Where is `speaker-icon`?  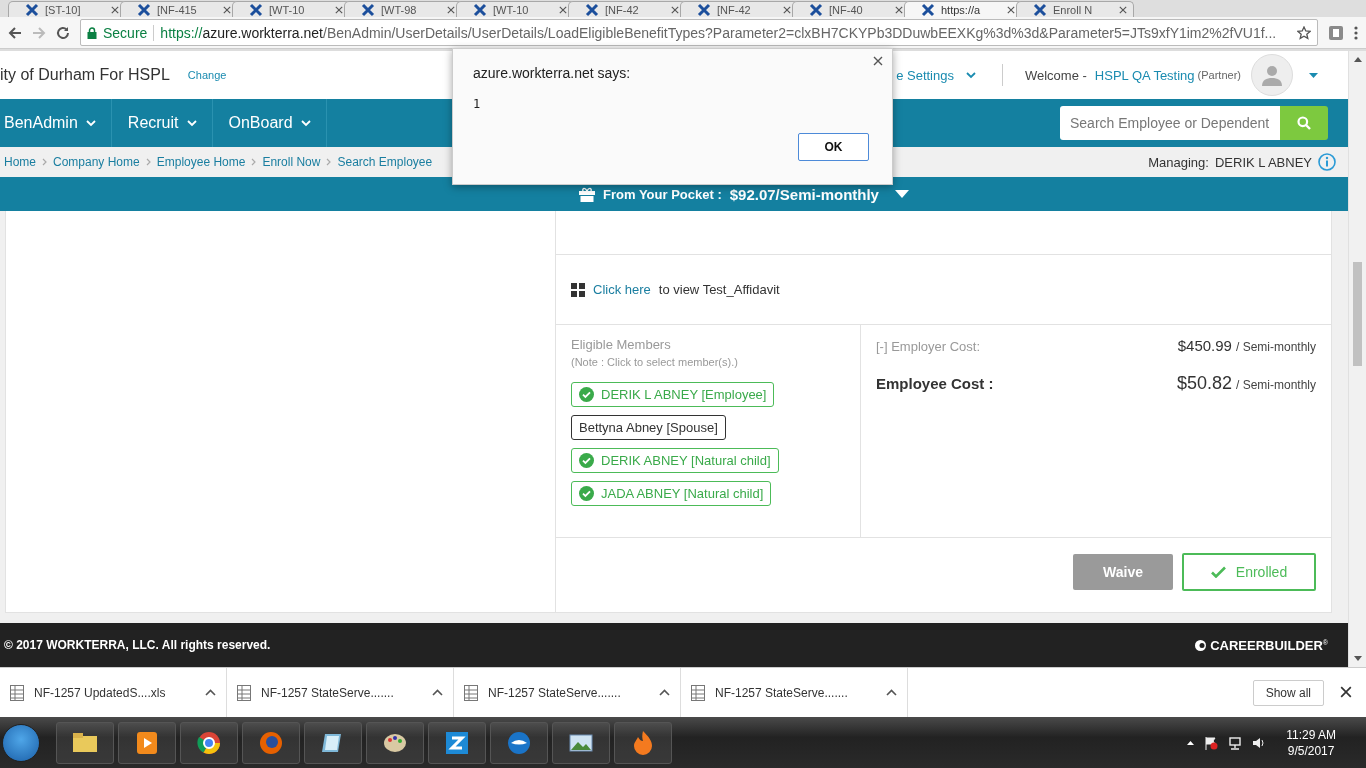 speaker-icon is located at coordinates (1259, 742).